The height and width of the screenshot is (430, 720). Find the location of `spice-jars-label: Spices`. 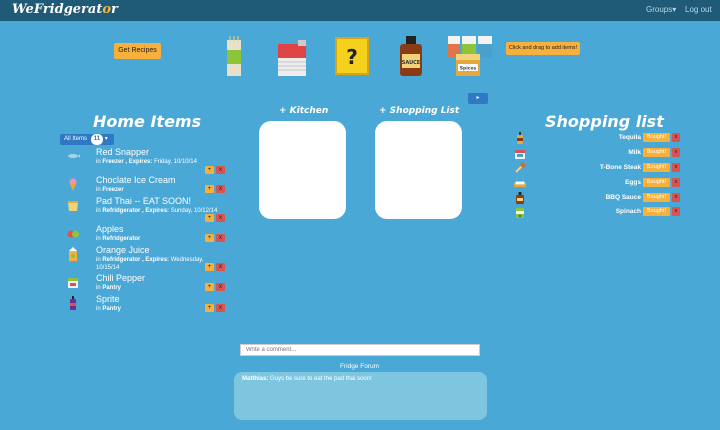

spice-jars-label: Spices is located at coordinates (468, 69).